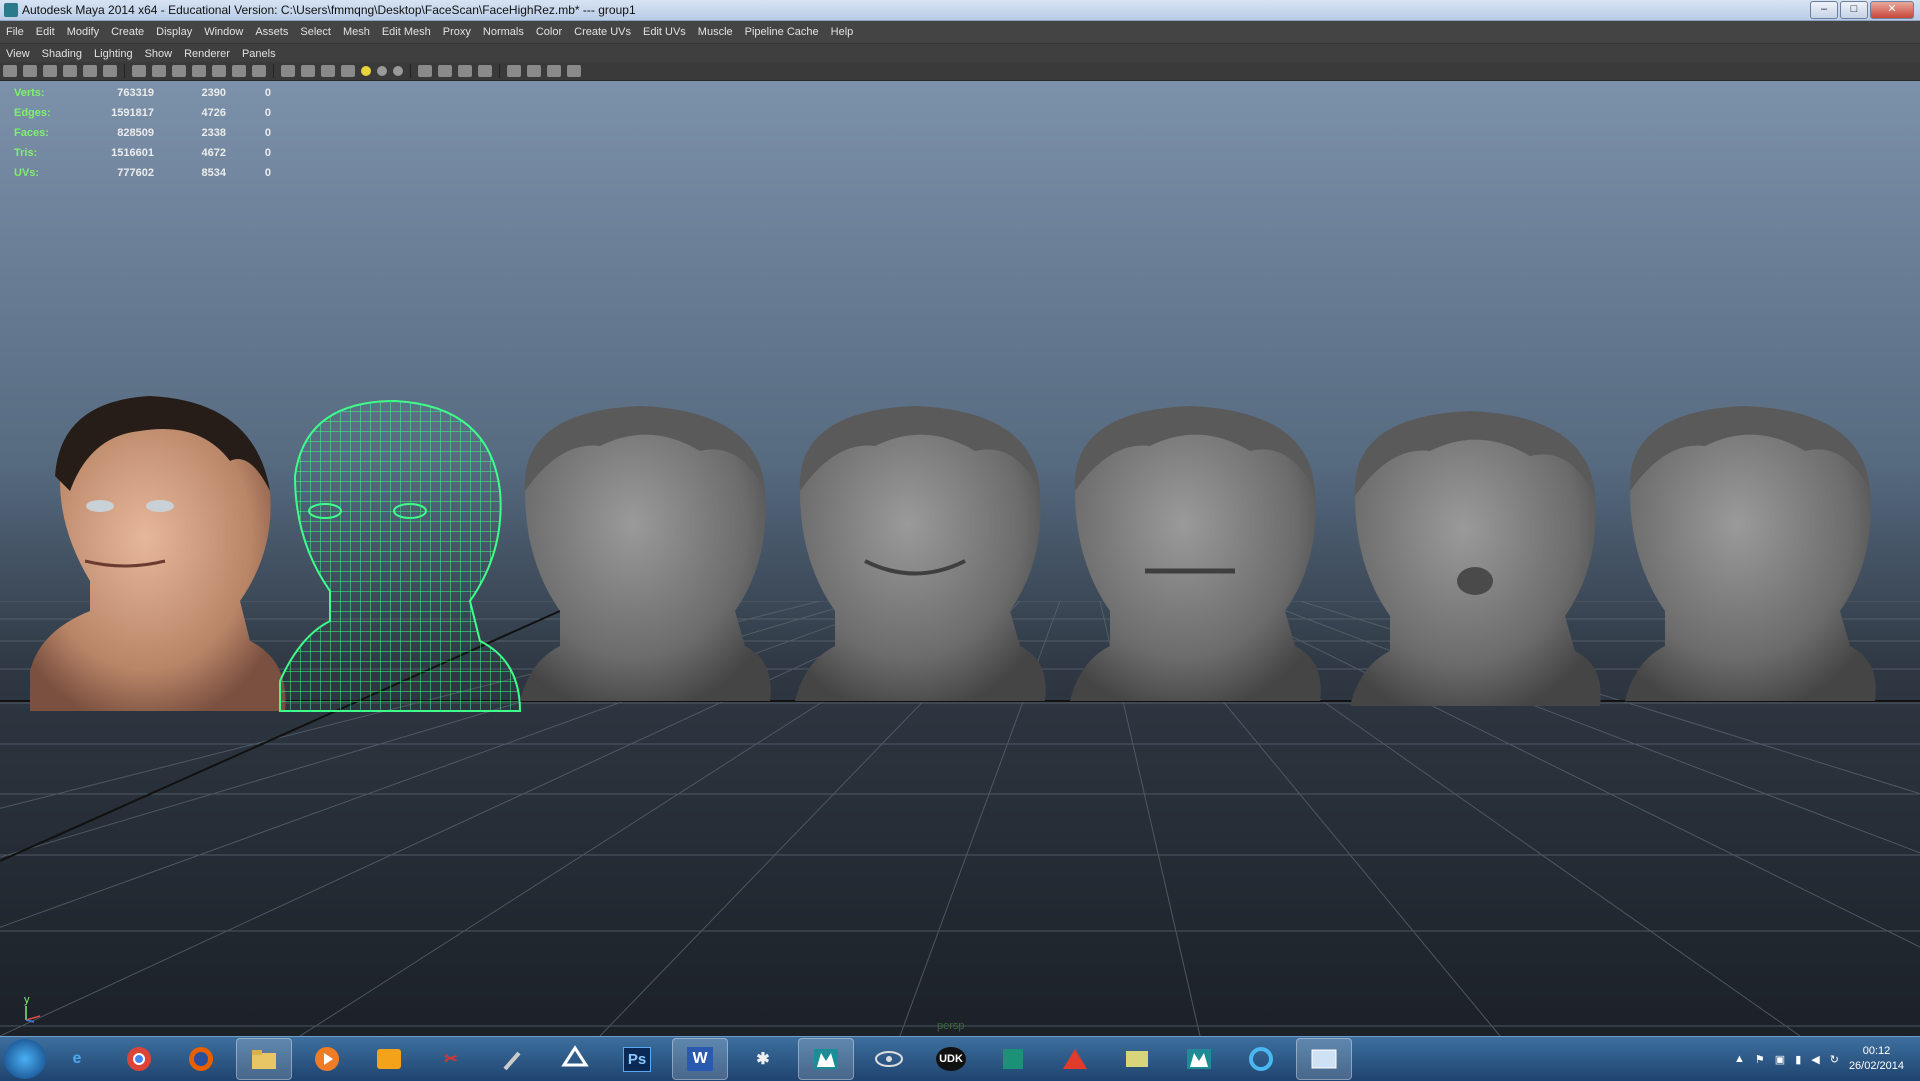  What do you see at coordinates (1750, 553) in the screenshot?
I see `scan-head-wink` at bounding box center [1750, 553].